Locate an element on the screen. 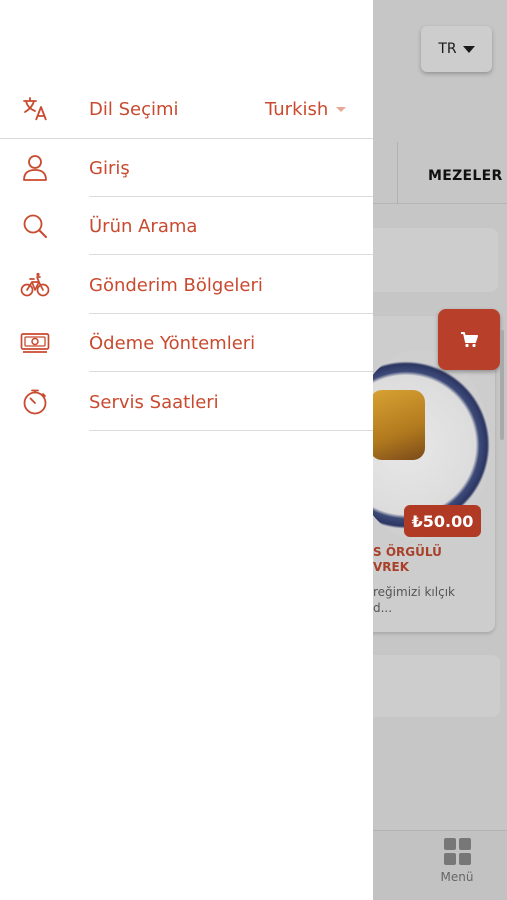  price-badge: ₺50.00 is located at coordinates (442, 521).